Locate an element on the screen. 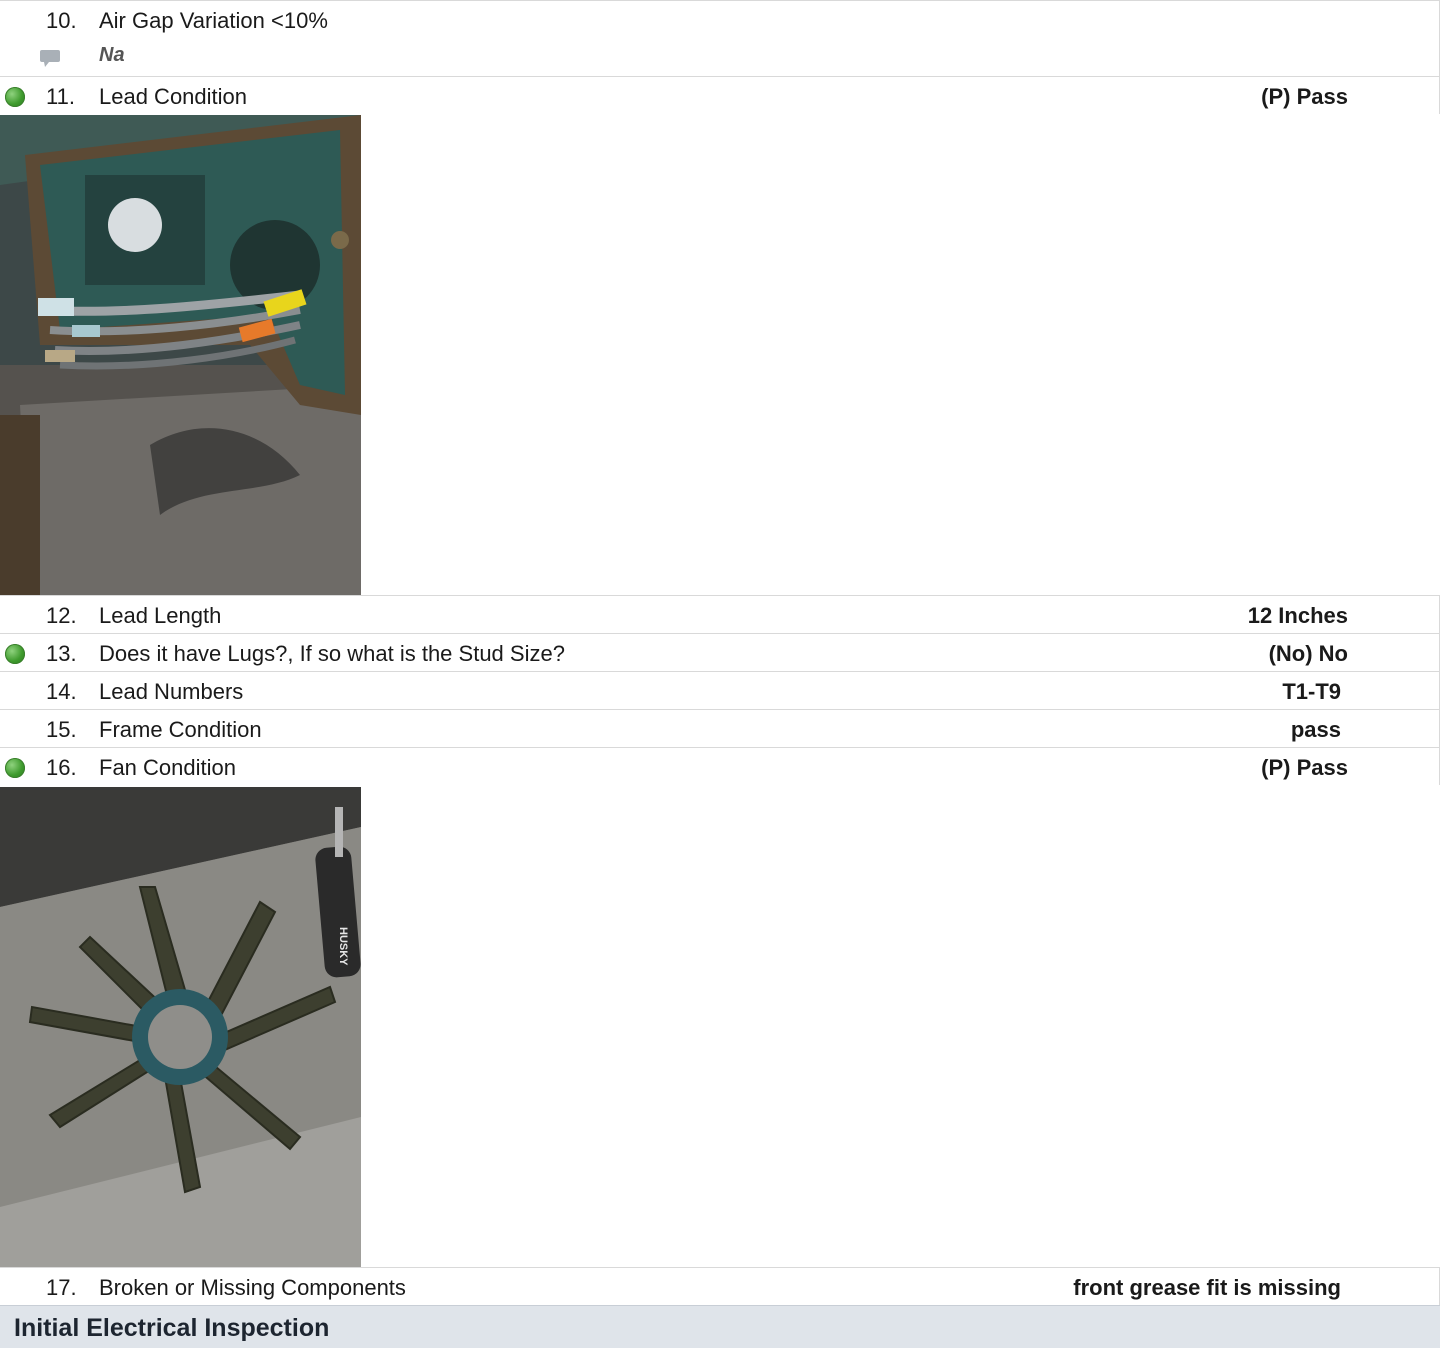 This screenshot has height=1348, width=1441. item-number: 16. is located at coordinates (61, 767).